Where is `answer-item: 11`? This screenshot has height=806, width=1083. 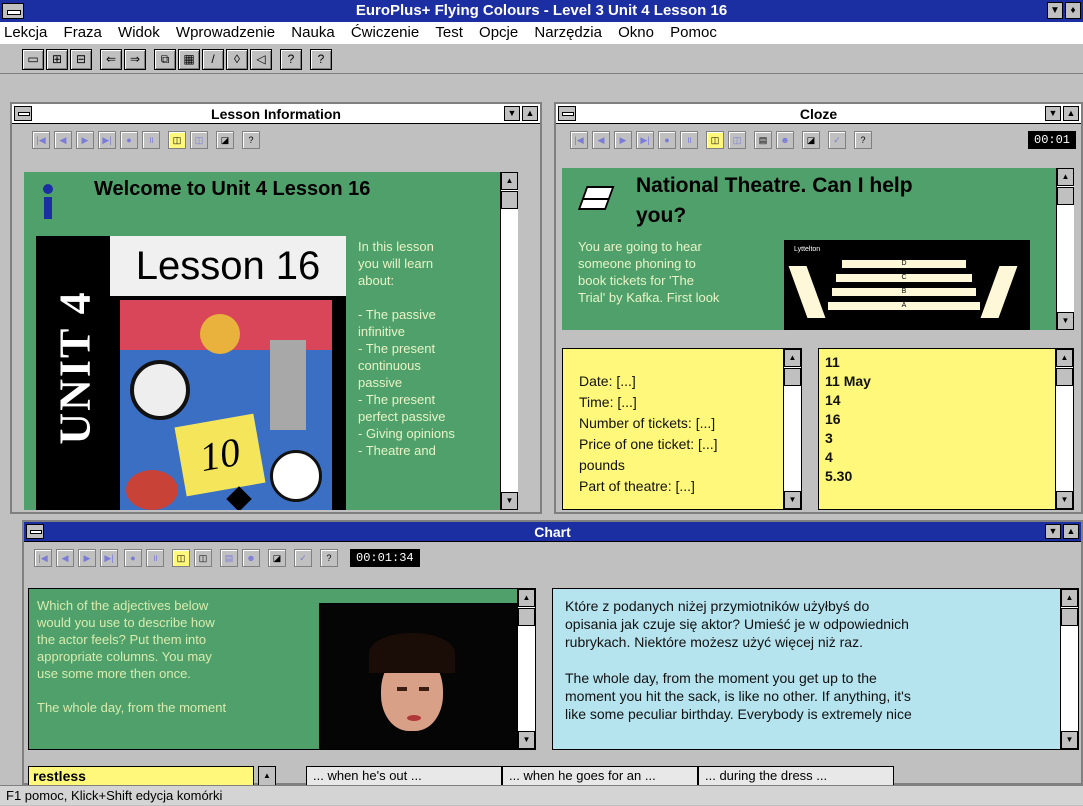 answer-item: 11 is located at coordinates (848, 362).